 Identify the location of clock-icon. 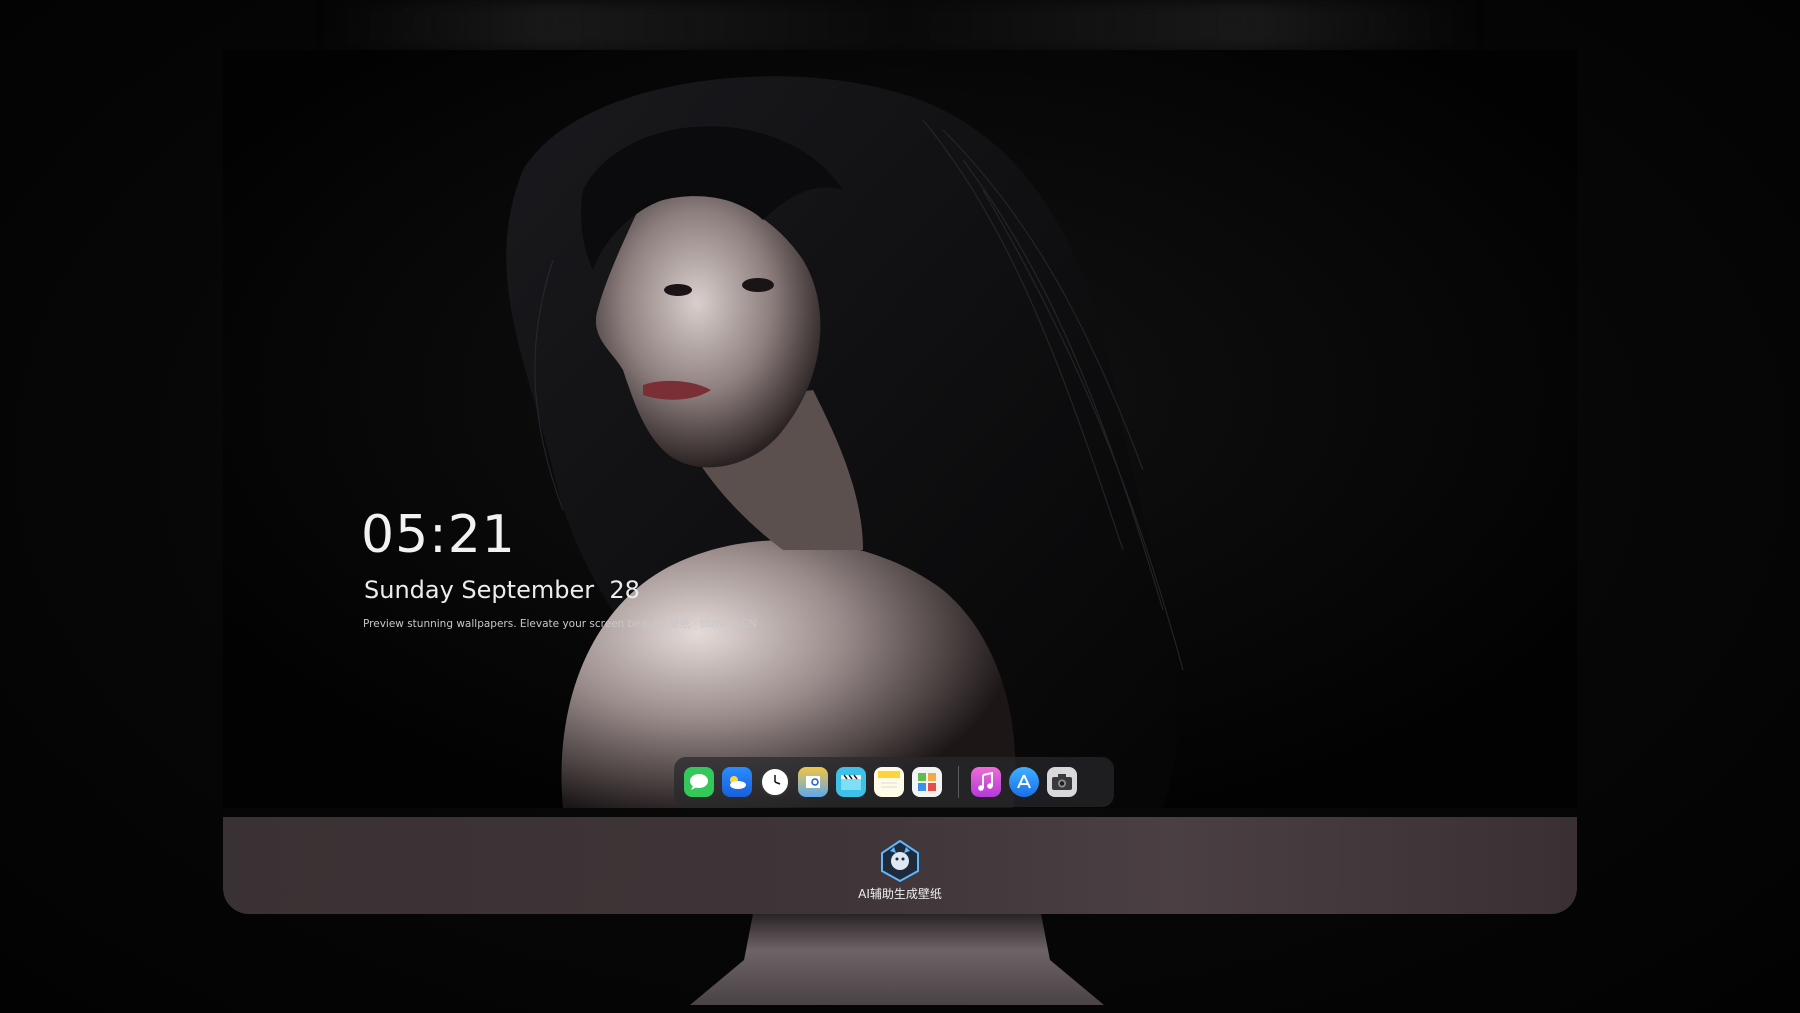
(775, 782).